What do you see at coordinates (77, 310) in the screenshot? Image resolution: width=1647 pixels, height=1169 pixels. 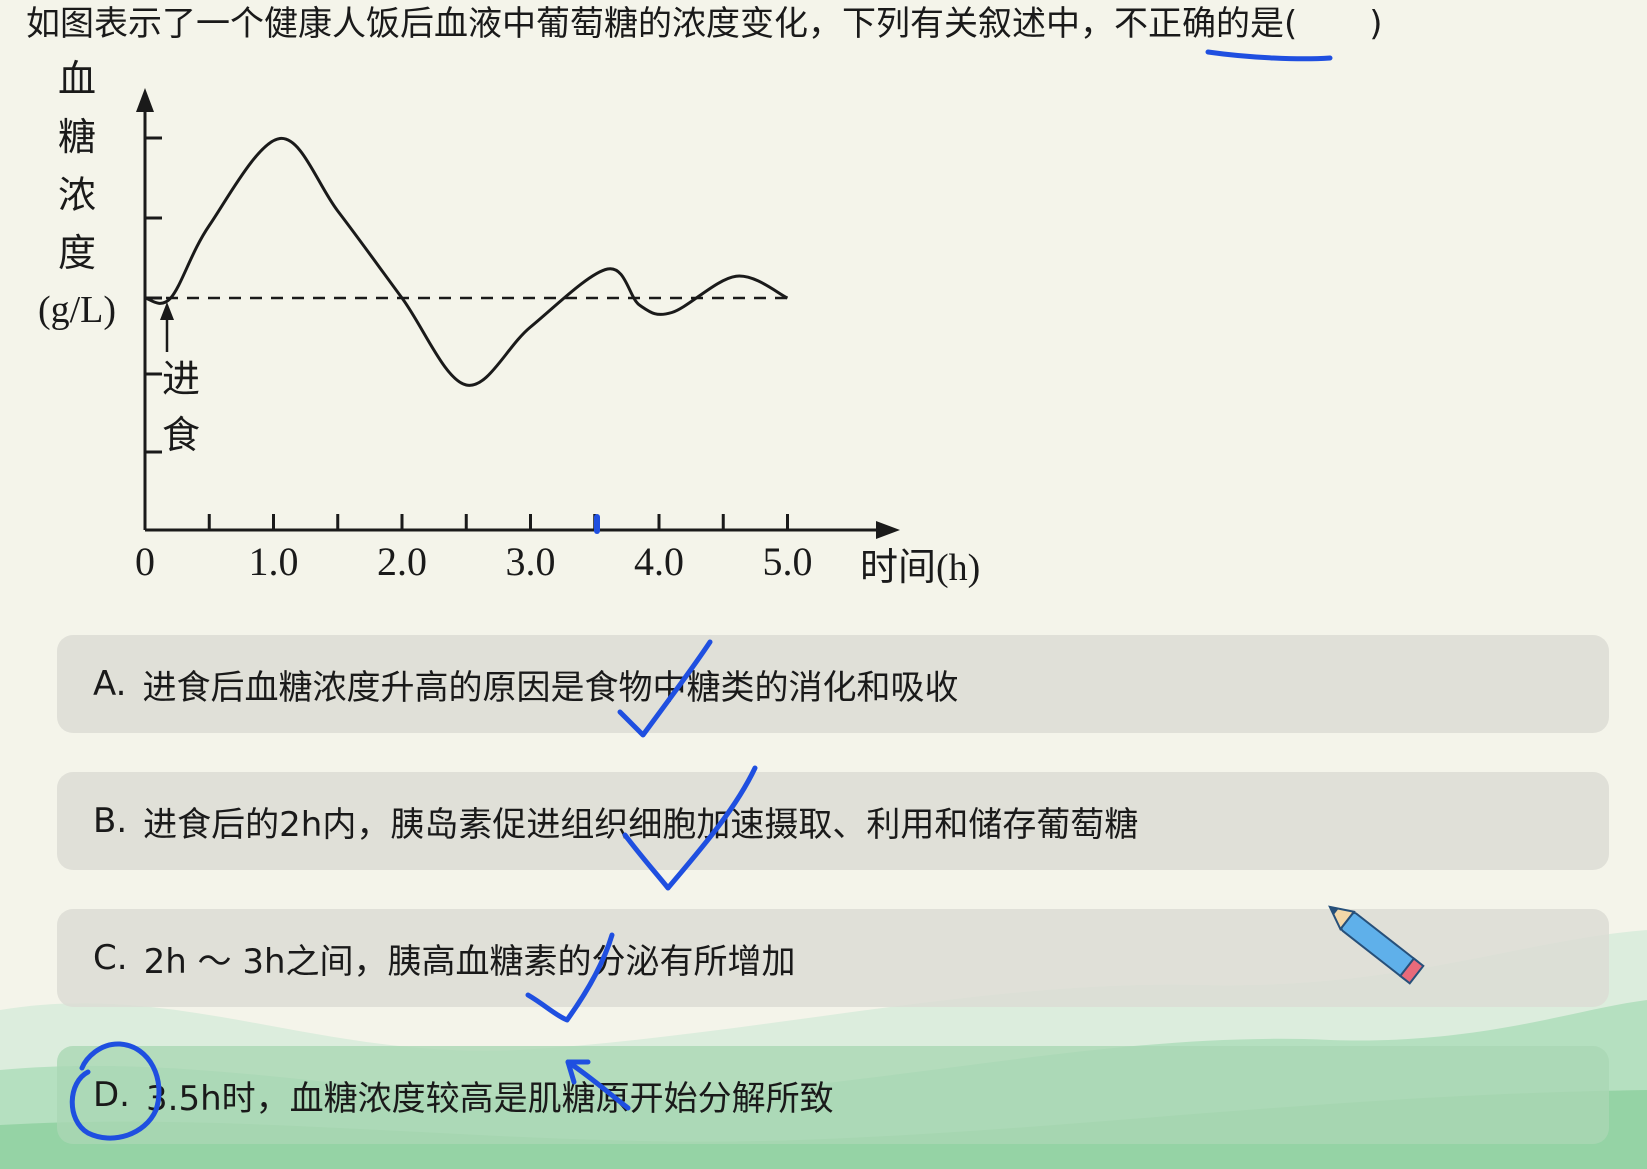 I see `ylabel-unit: (g/L)` at bounding box center [77, 310].